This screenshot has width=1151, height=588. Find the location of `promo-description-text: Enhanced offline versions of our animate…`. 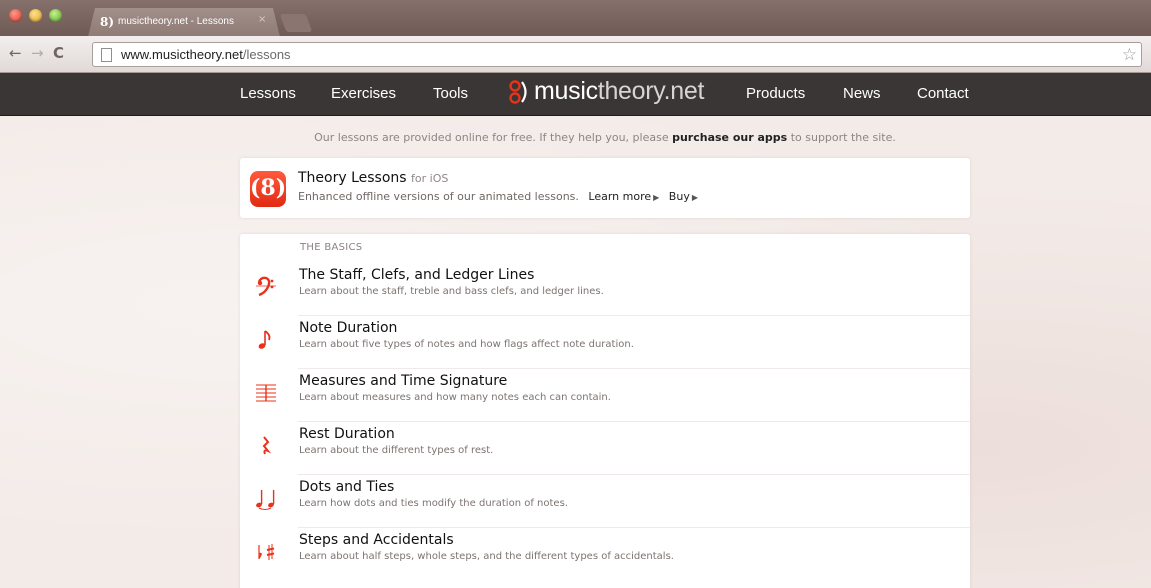

promo-description-text: Enhanced offline versions of our animate… is located at coordinates (438, 196).